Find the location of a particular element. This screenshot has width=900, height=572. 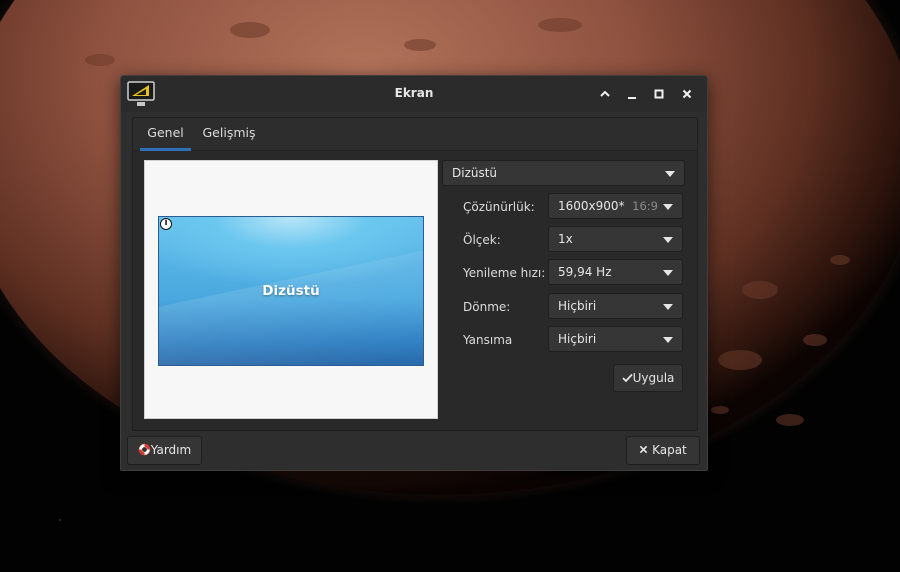

help-button: Yardım is located at coordinates (164, 450).